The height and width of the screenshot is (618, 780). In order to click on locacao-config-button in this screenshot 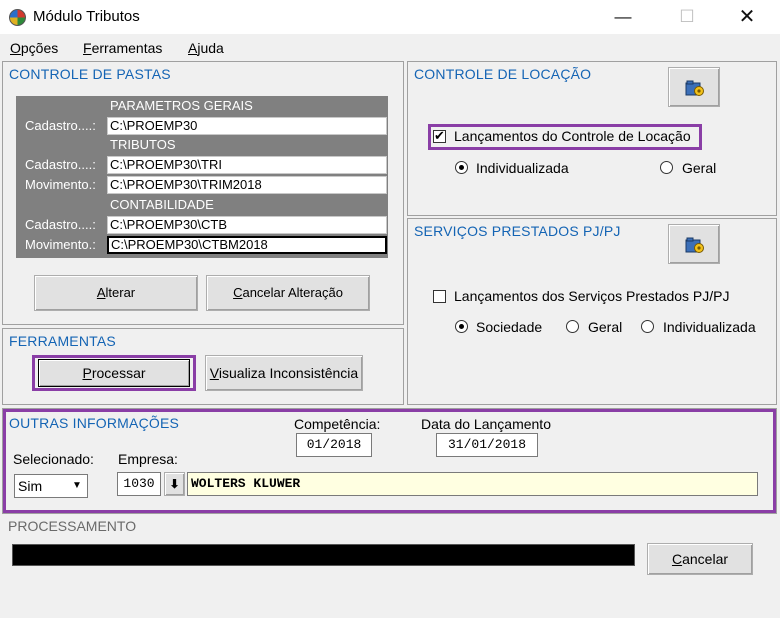, I will do `click(694, 87)`.